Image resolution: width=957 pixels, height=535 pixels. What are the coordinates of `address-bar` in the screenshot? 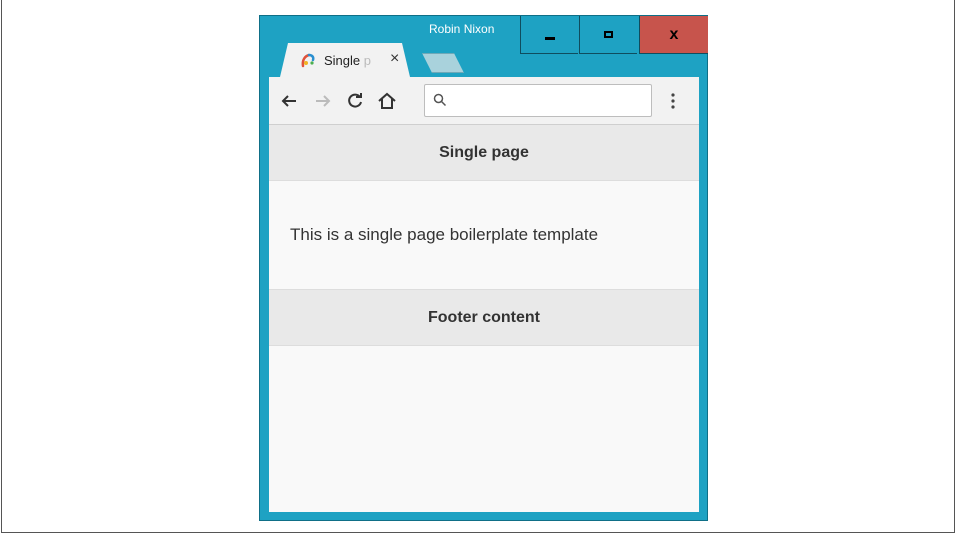 It's located at (538, 100).